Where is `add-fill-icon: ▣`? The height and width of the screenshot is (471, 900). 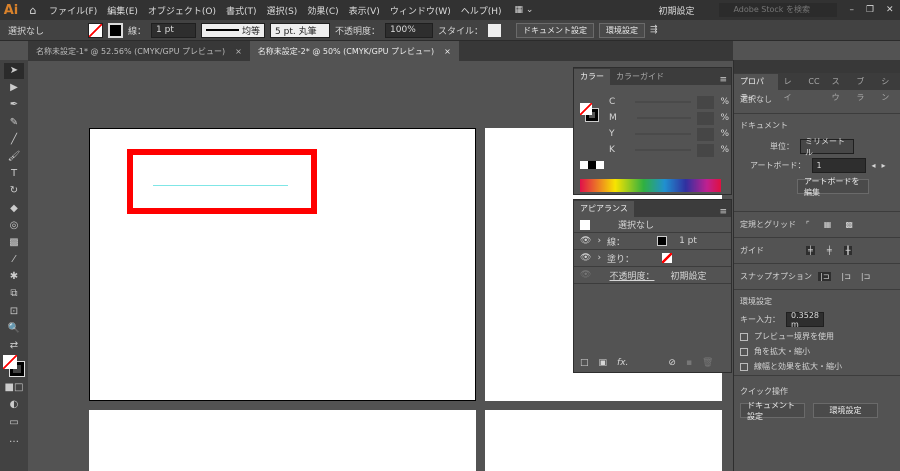 add-fill-icon: ▣ is located at coordinates (603, 363).